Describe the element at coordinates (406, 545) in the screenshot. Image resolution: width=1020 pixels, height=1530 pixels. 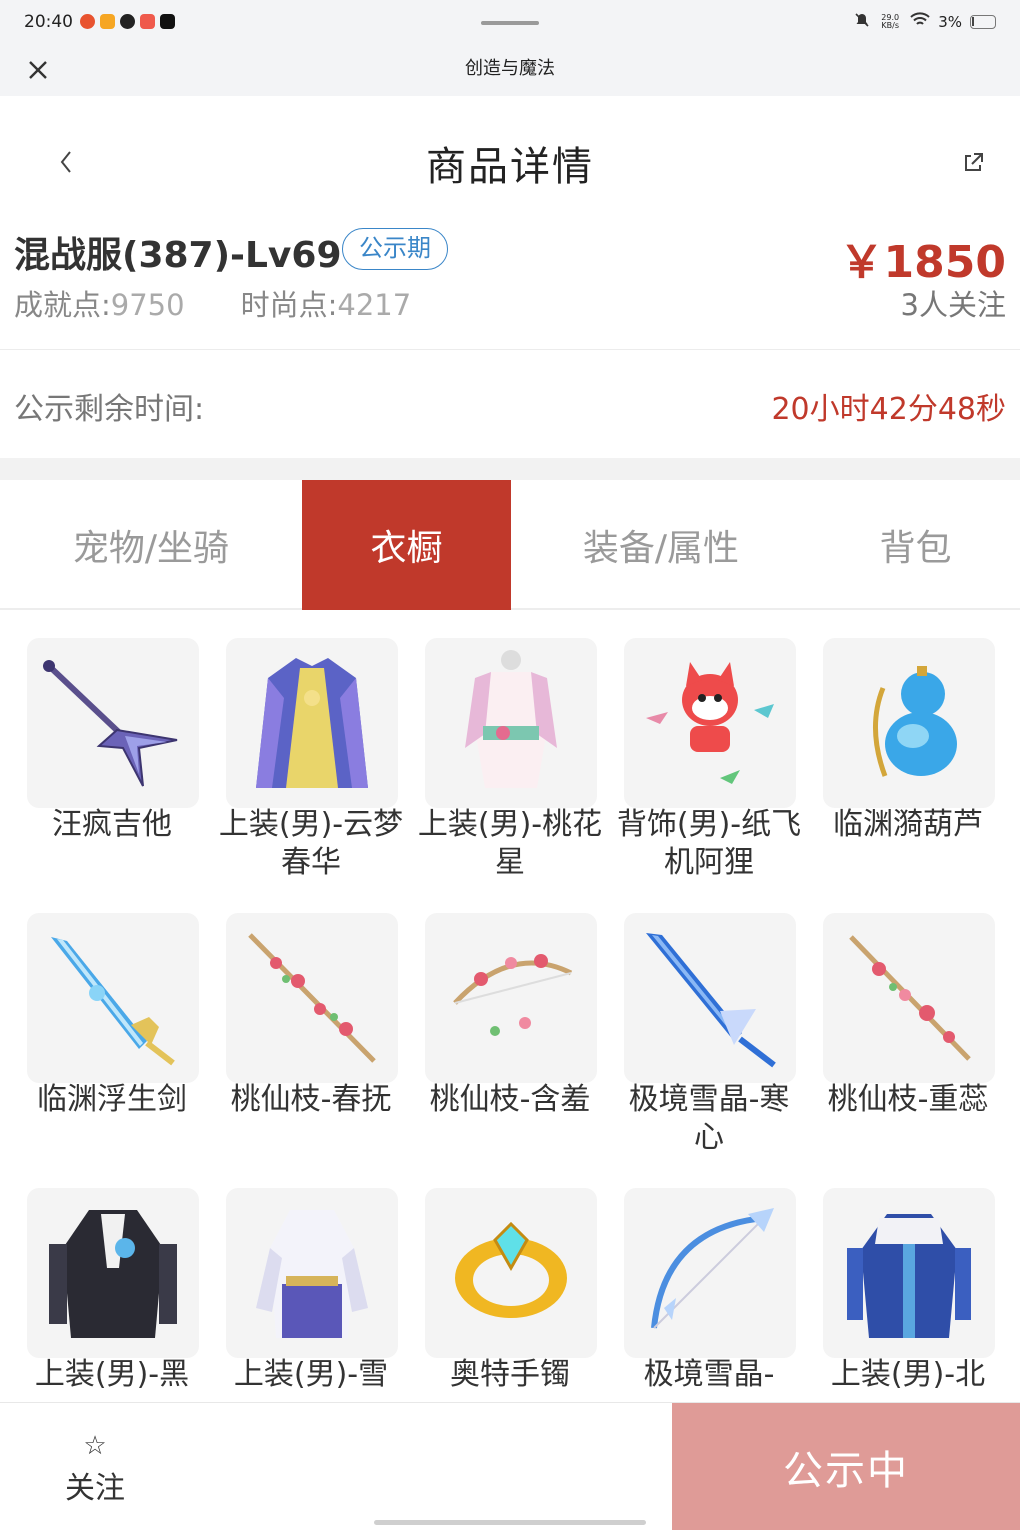
I see `tab-wardrobe: 衣橱` at that location.